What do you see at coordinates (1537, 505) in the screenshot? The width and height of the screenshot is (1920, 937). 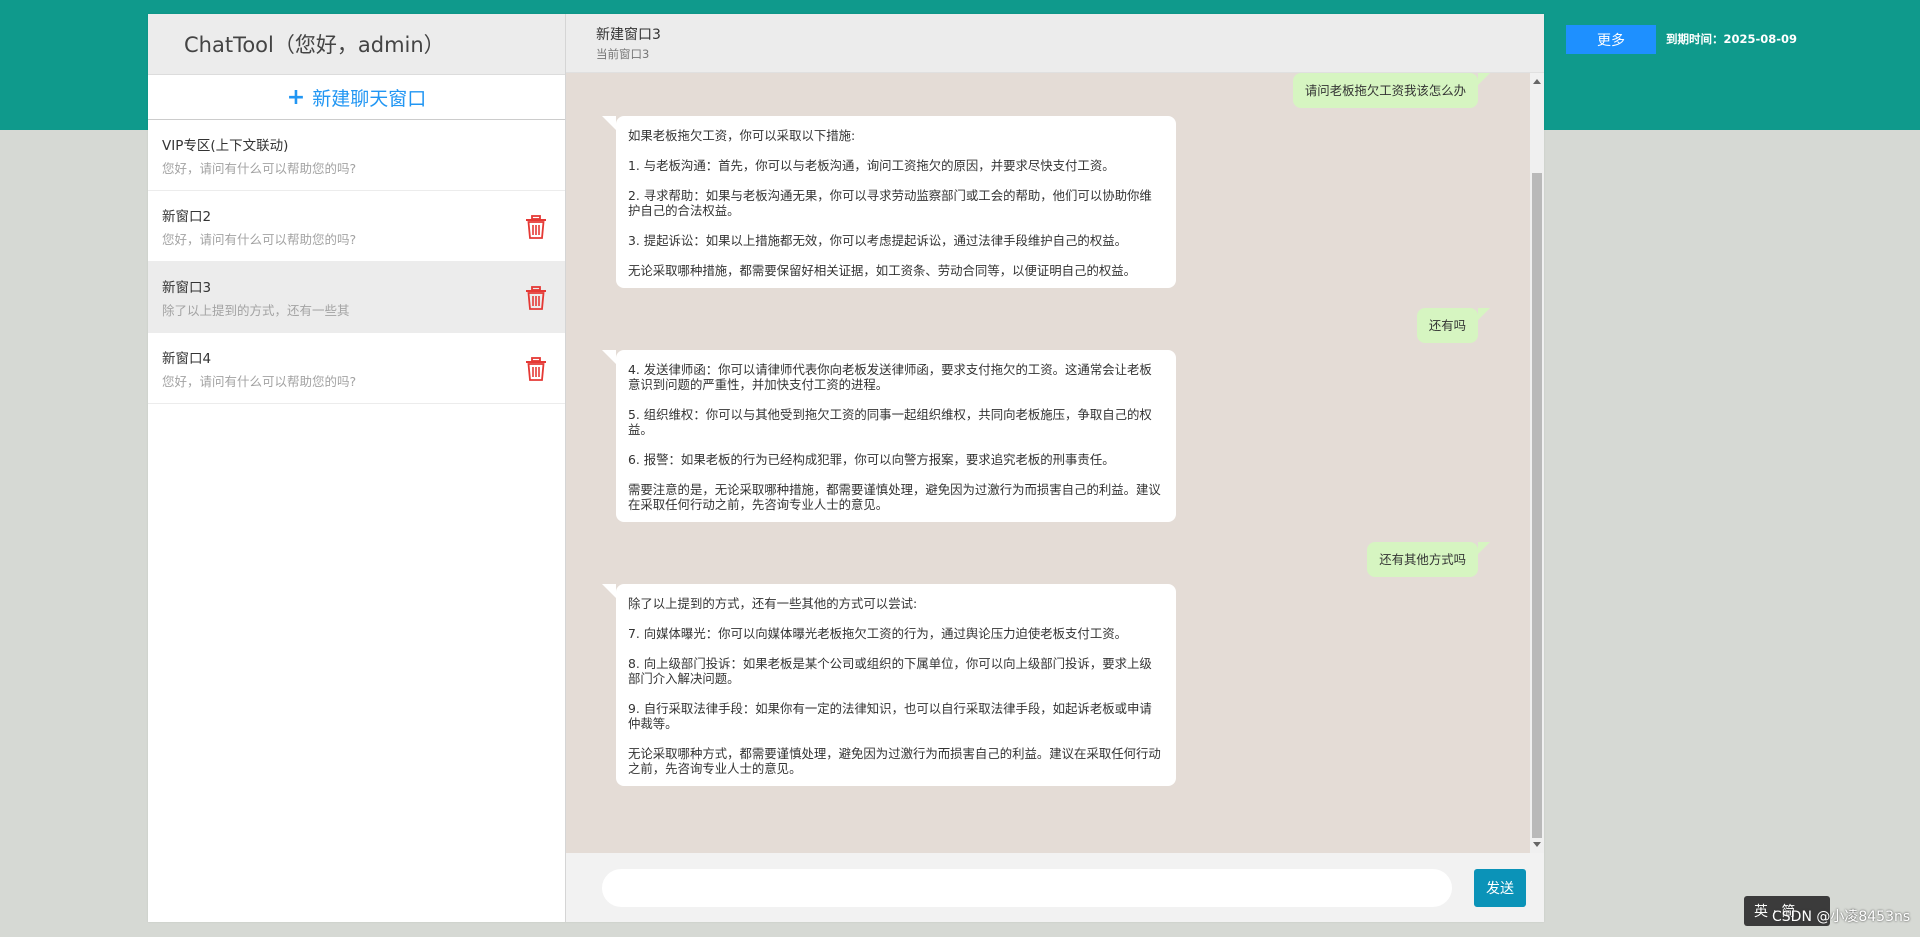 I see `scrollbar-thumb` at bounding box center [1537, 505].